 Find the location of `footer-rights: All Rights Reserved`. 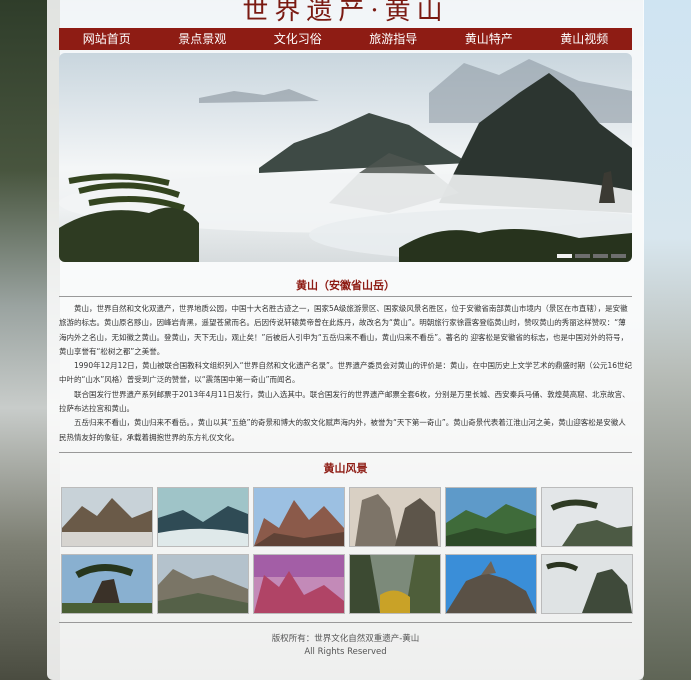

footer-rights: All Rights Reserved is located at coordinates (345, 652).